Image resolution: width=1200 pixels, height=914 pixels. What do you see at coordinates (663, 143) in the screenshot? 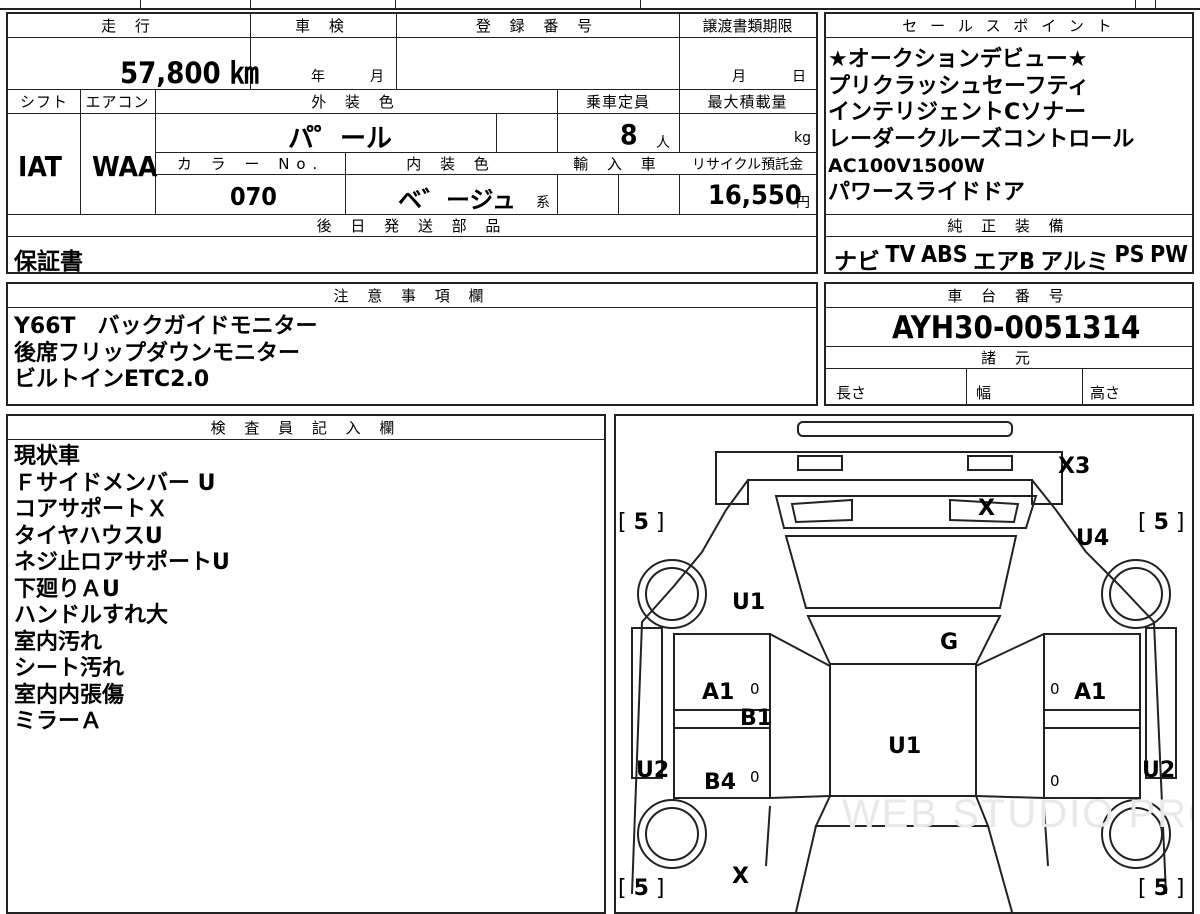
I see `capacity-unit: 人` at bounding box center [663, 143].